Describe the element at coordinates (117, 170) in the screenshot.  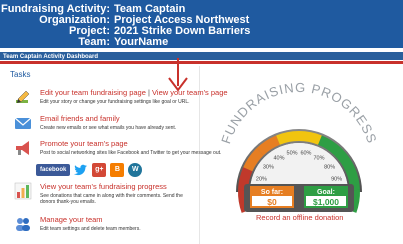
I see `blogger-icon: B` at that location.